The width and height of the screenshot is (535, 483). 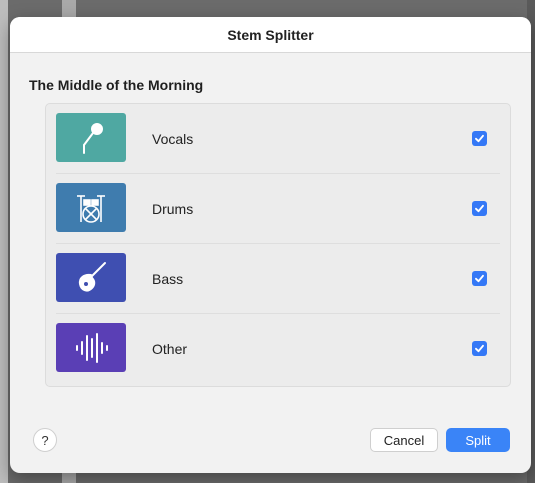 What do you see at coordinates (168, 279) in the screenshot?
I see `stem-label-bass: Bass` at bounding box center [168, 279].